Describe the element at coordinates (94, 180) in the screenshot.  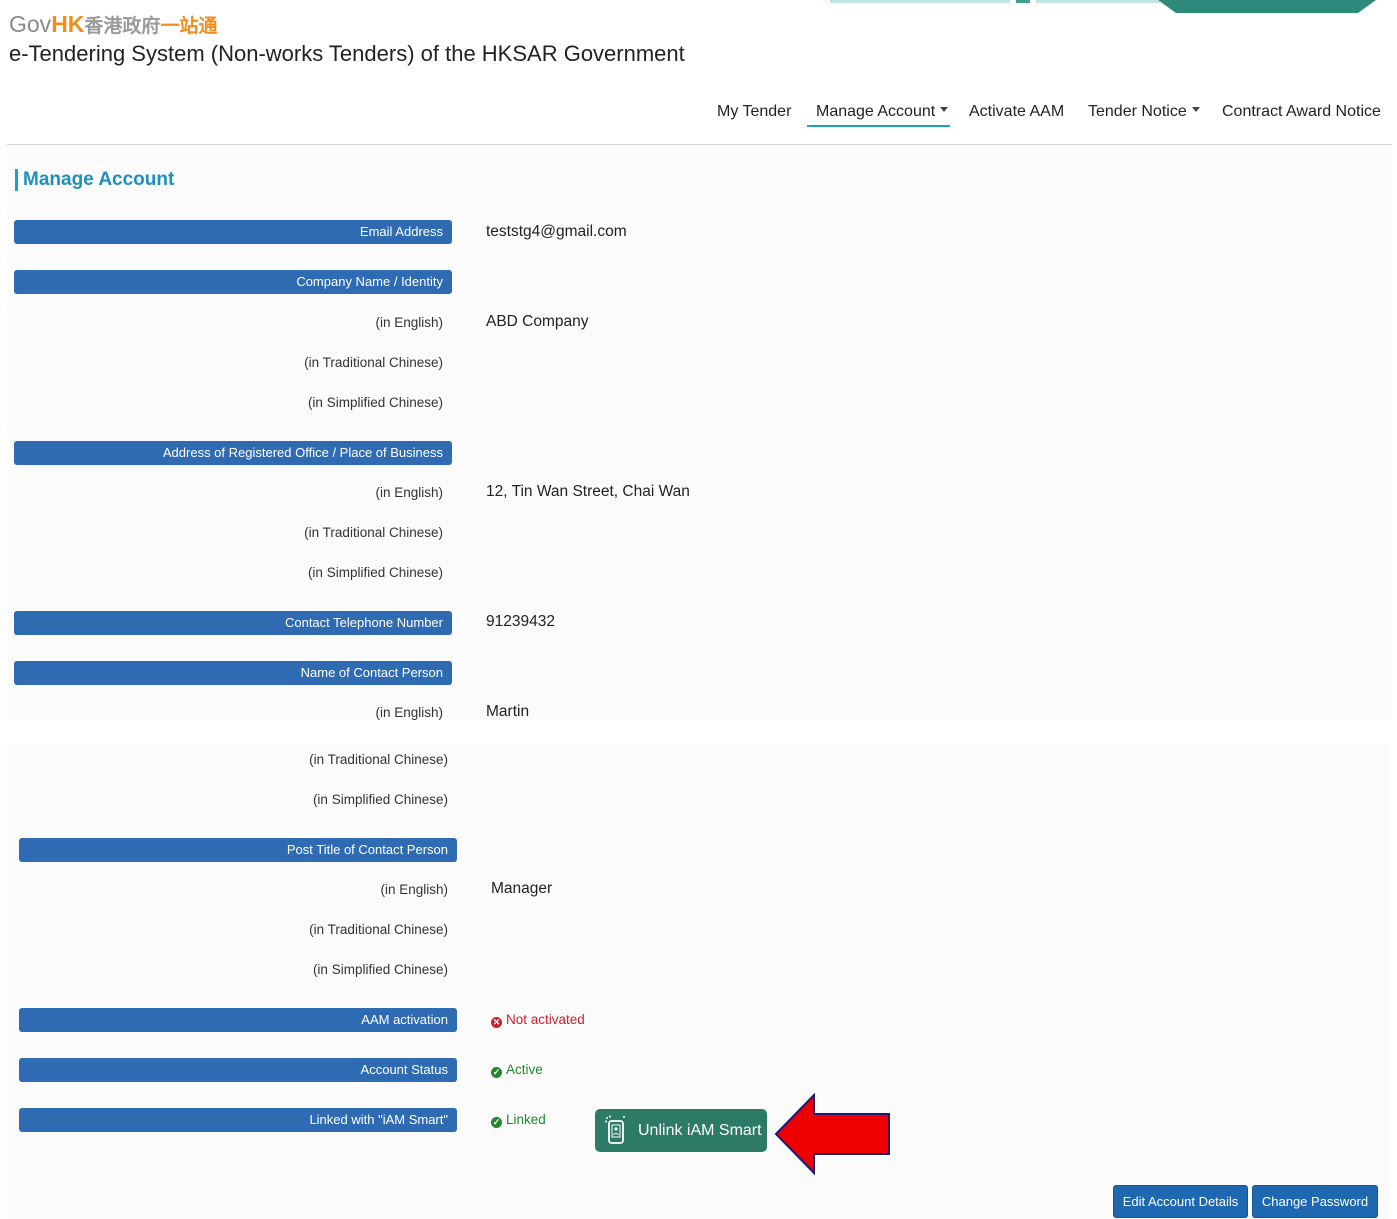
I see `page-title: Manage Account` at that location.